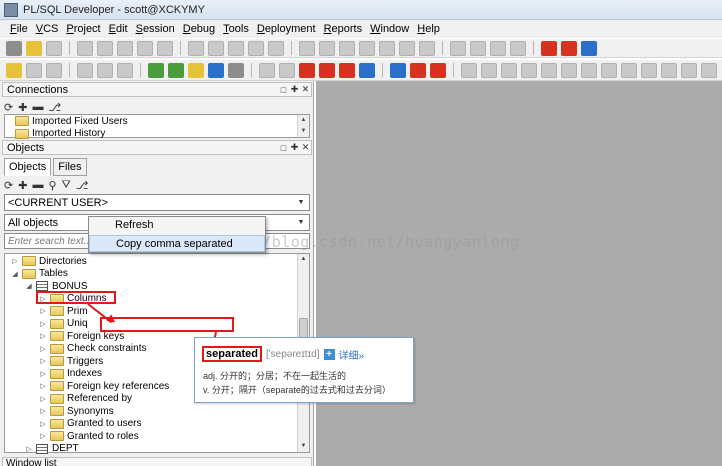 The image size is (722, 466). I want to click on redo-icon, so click(216, 48).